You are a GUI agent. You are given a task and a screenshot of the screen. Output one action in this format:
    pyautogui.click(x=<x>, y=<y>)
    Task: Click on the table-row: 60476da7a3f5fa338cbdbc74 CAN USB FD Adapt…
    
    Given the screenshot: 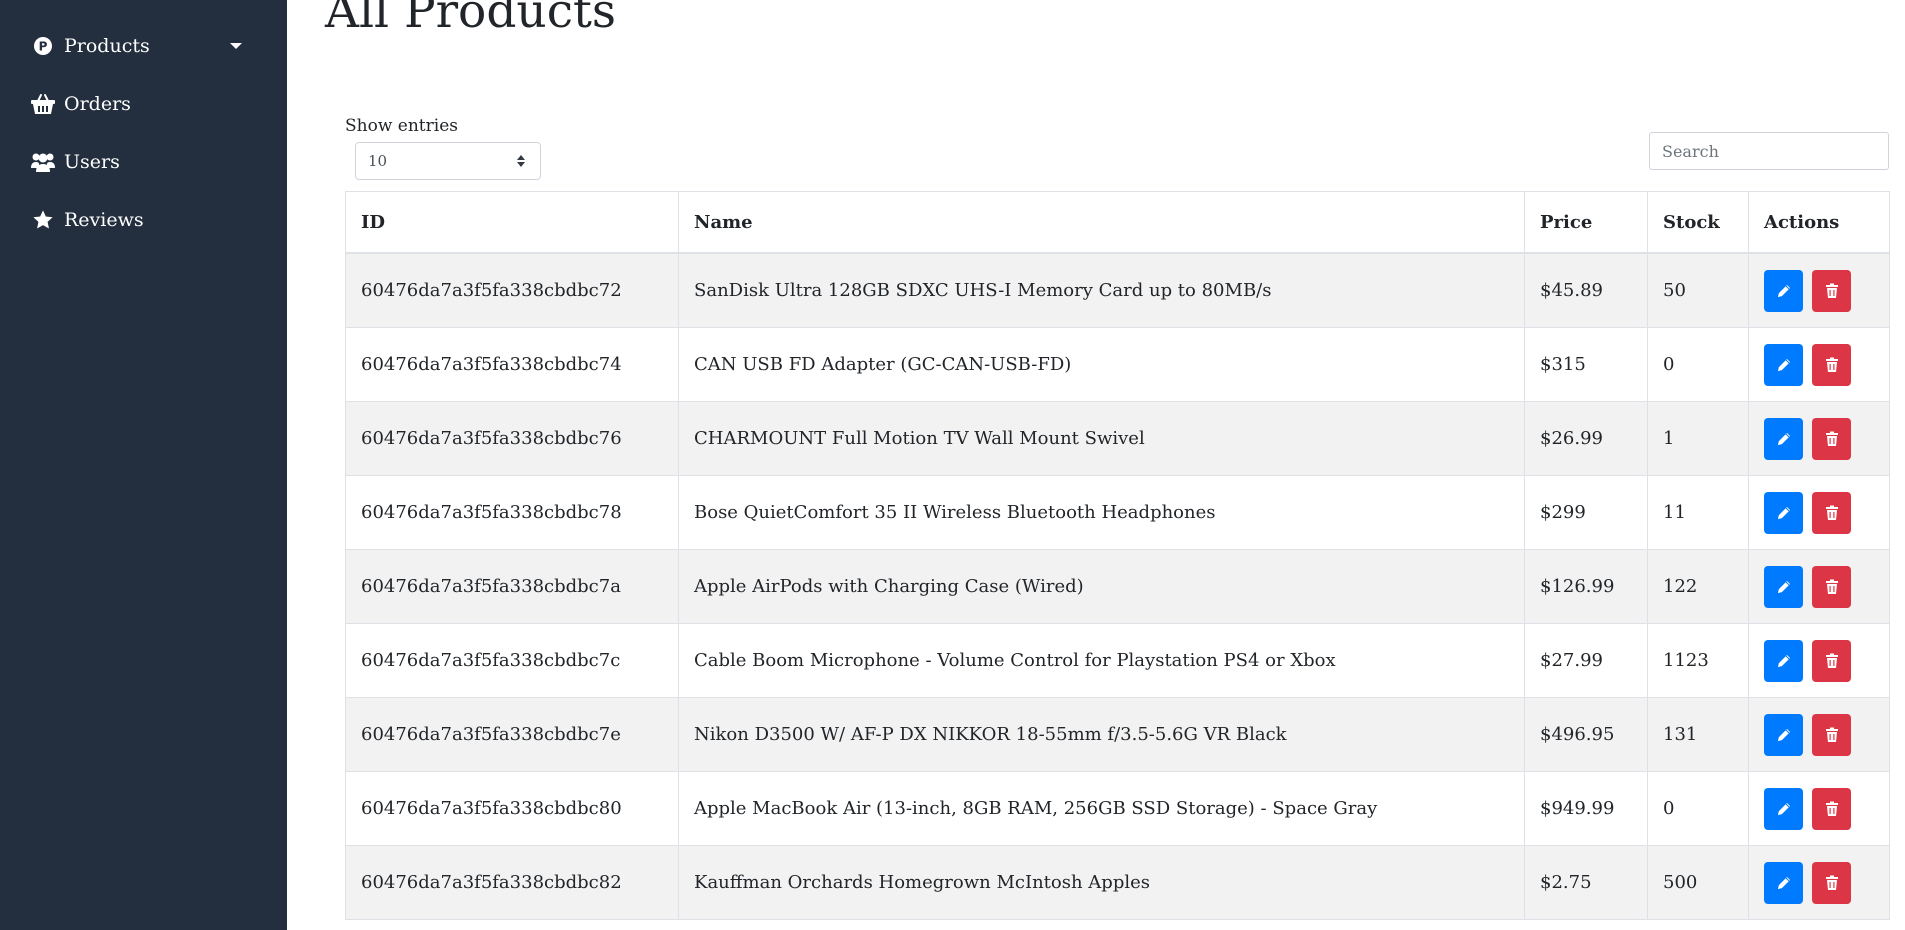 What is the action you would take?
    pyautogui.click(x=1117, y=364)
    